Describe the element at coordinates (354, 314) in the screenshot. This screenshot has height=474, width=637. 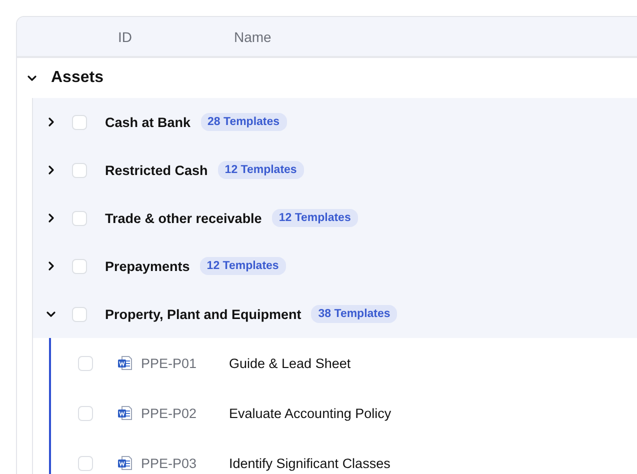
I see `template-count-badge: 38 Templates` at that location.